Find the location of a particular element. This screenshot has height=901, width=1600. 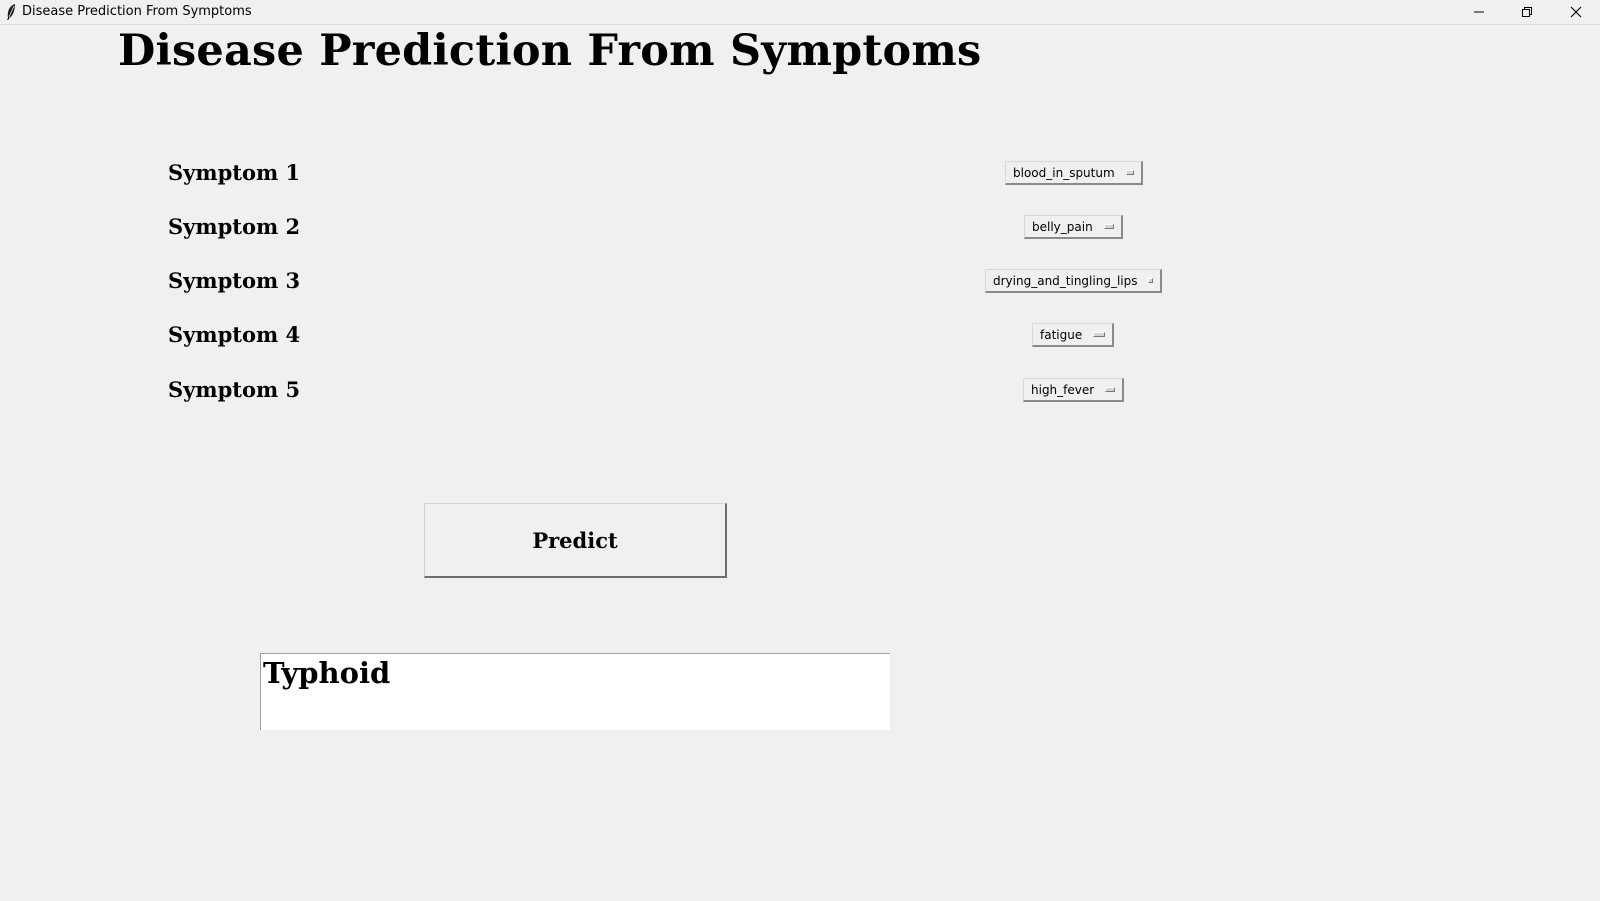

symptom-5-dropdown: high_fever is located at coordinates (1073, 390).